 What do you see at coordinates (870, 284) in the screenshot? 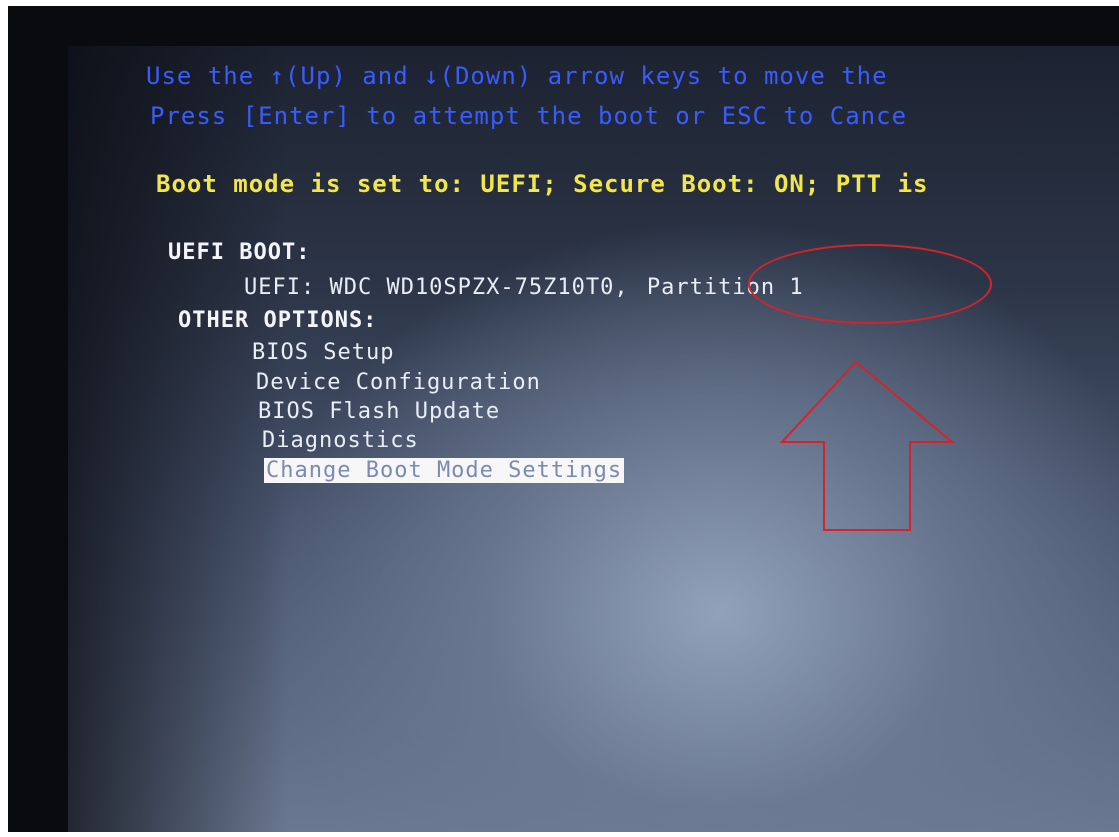
I see `highlight-circle` at bounding box center [870, 284].